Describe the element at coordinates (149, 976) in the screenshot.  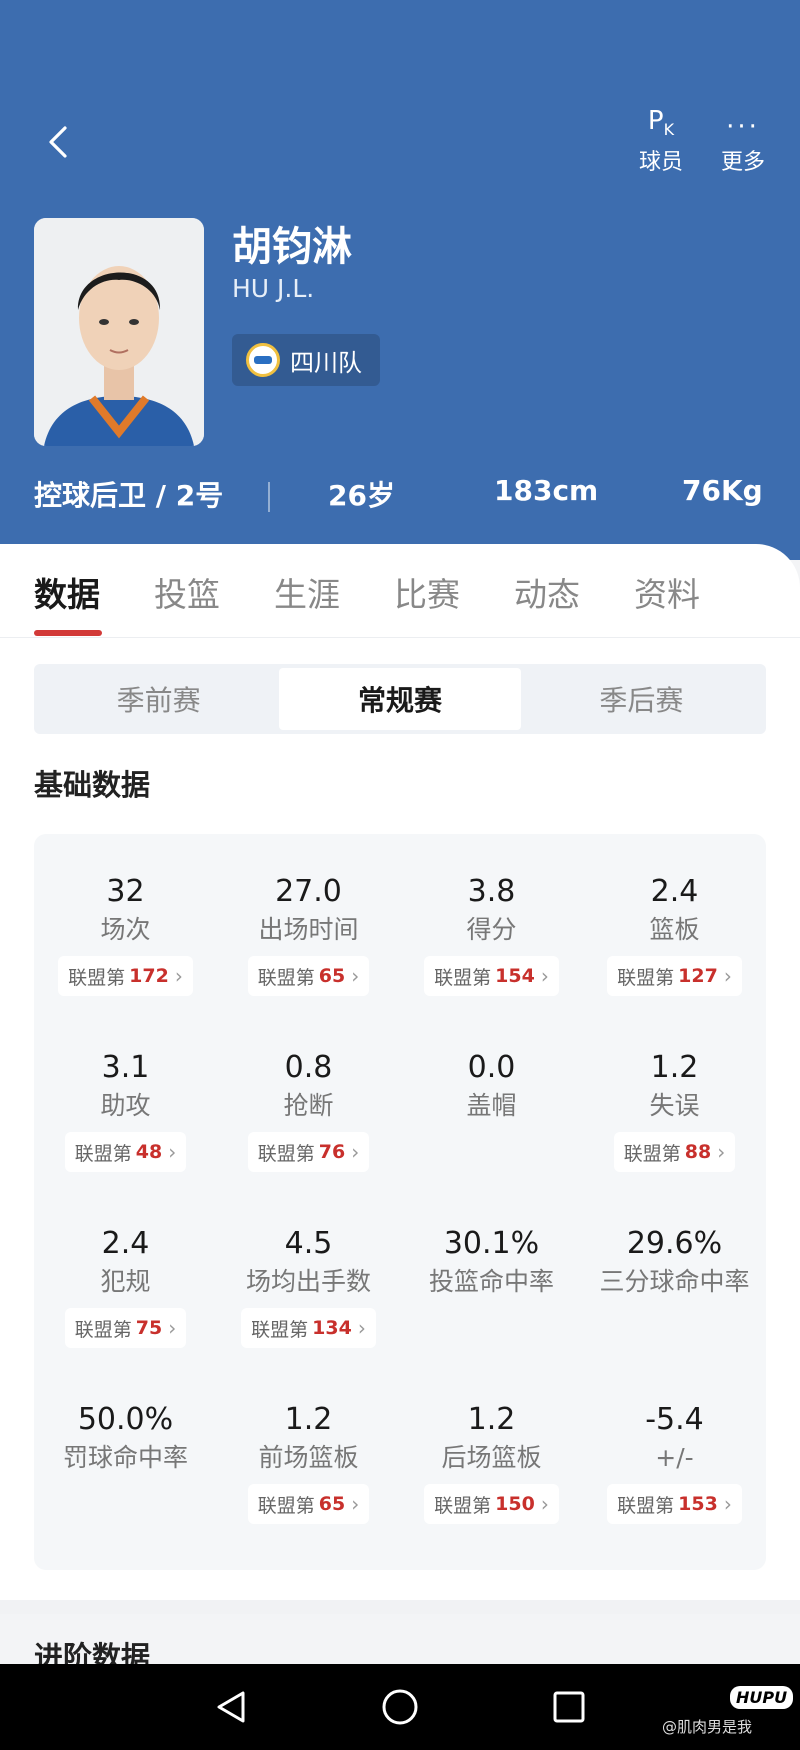
I see `league-rank-number: 172` at that location.